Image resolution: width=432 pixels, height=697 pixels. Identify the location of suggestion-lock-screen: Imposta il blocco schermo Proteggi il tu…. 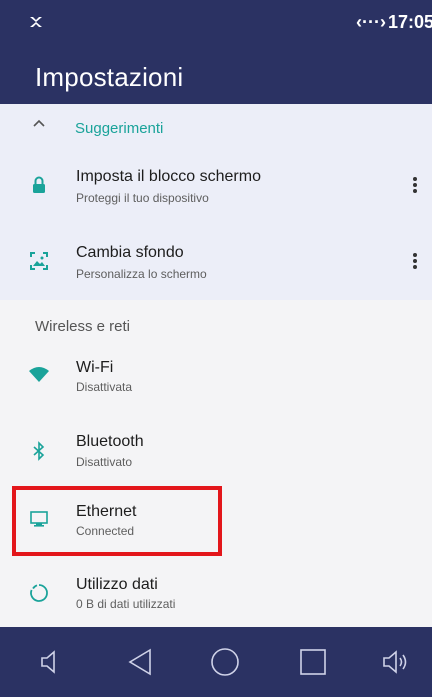
(216, 190).